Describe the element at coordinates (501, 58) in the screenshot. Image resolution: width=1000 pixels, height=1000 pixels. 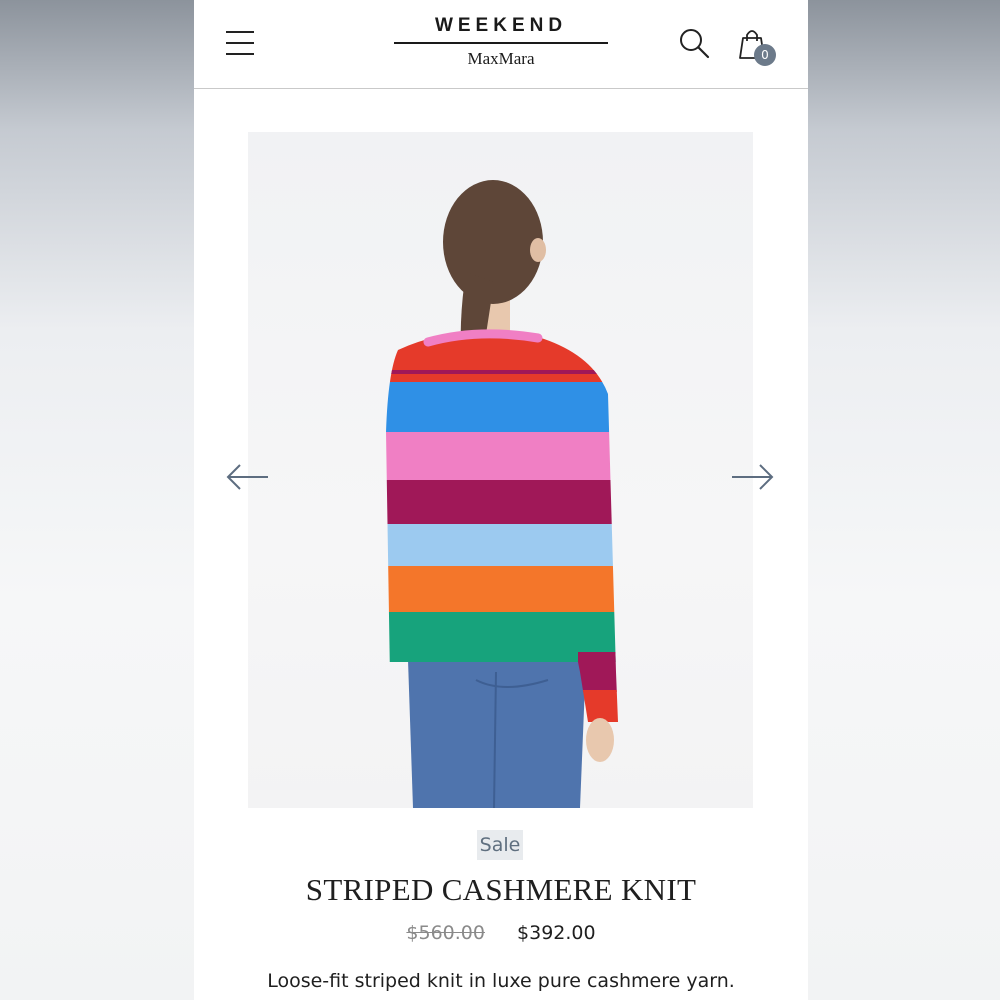
I see `brand-logo-bottom: MaxMara` at that location.